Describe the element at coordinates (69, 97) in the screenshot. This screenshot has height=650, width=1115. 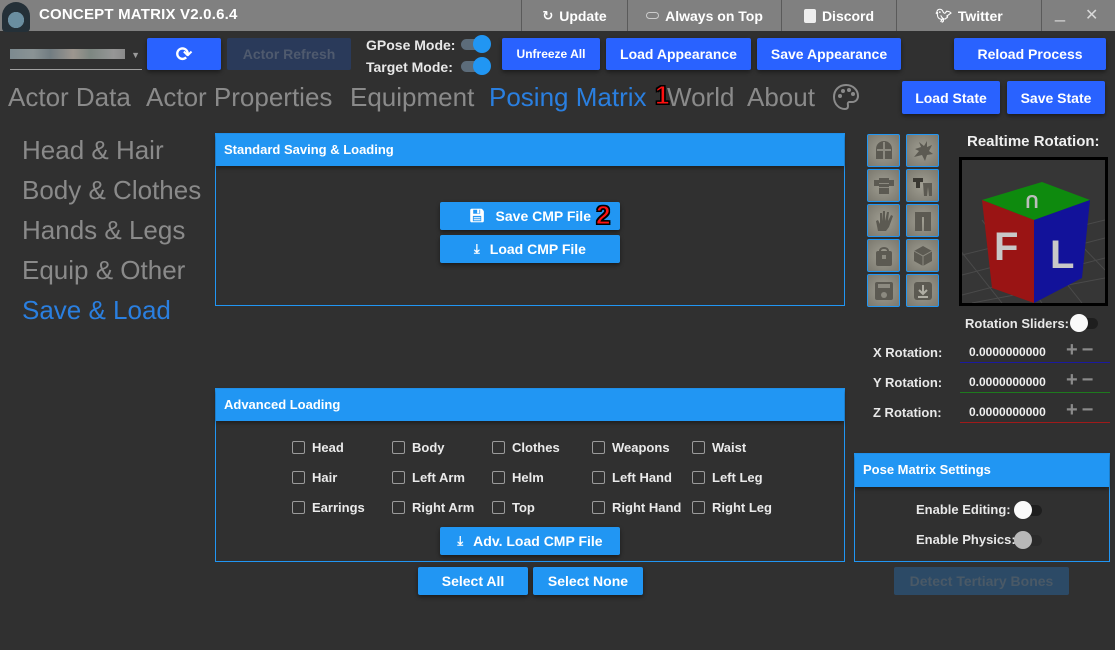
I see `tab-actor-data: Actor Data` at that location.